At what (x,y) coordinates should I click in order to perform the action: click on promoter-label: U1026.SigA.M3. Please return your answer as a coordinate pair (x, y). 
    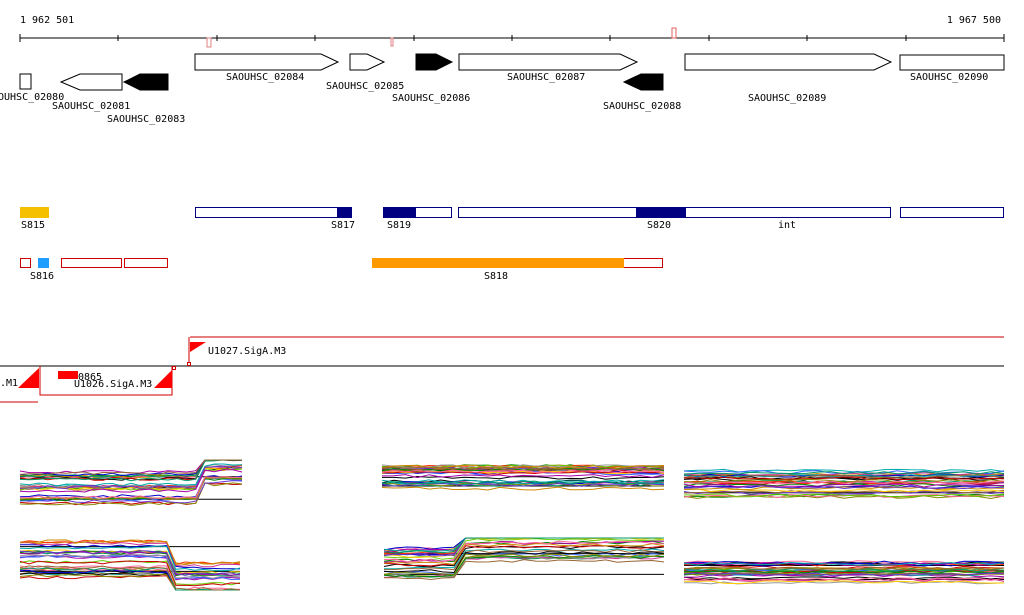
    Looking at the image, I should click on (113, 384).